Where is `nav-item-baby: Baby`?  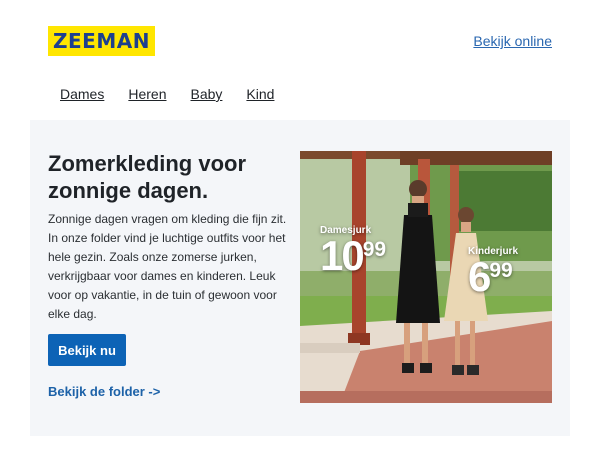 nav-item-baby: Baby is located at coordinates (207, 94).